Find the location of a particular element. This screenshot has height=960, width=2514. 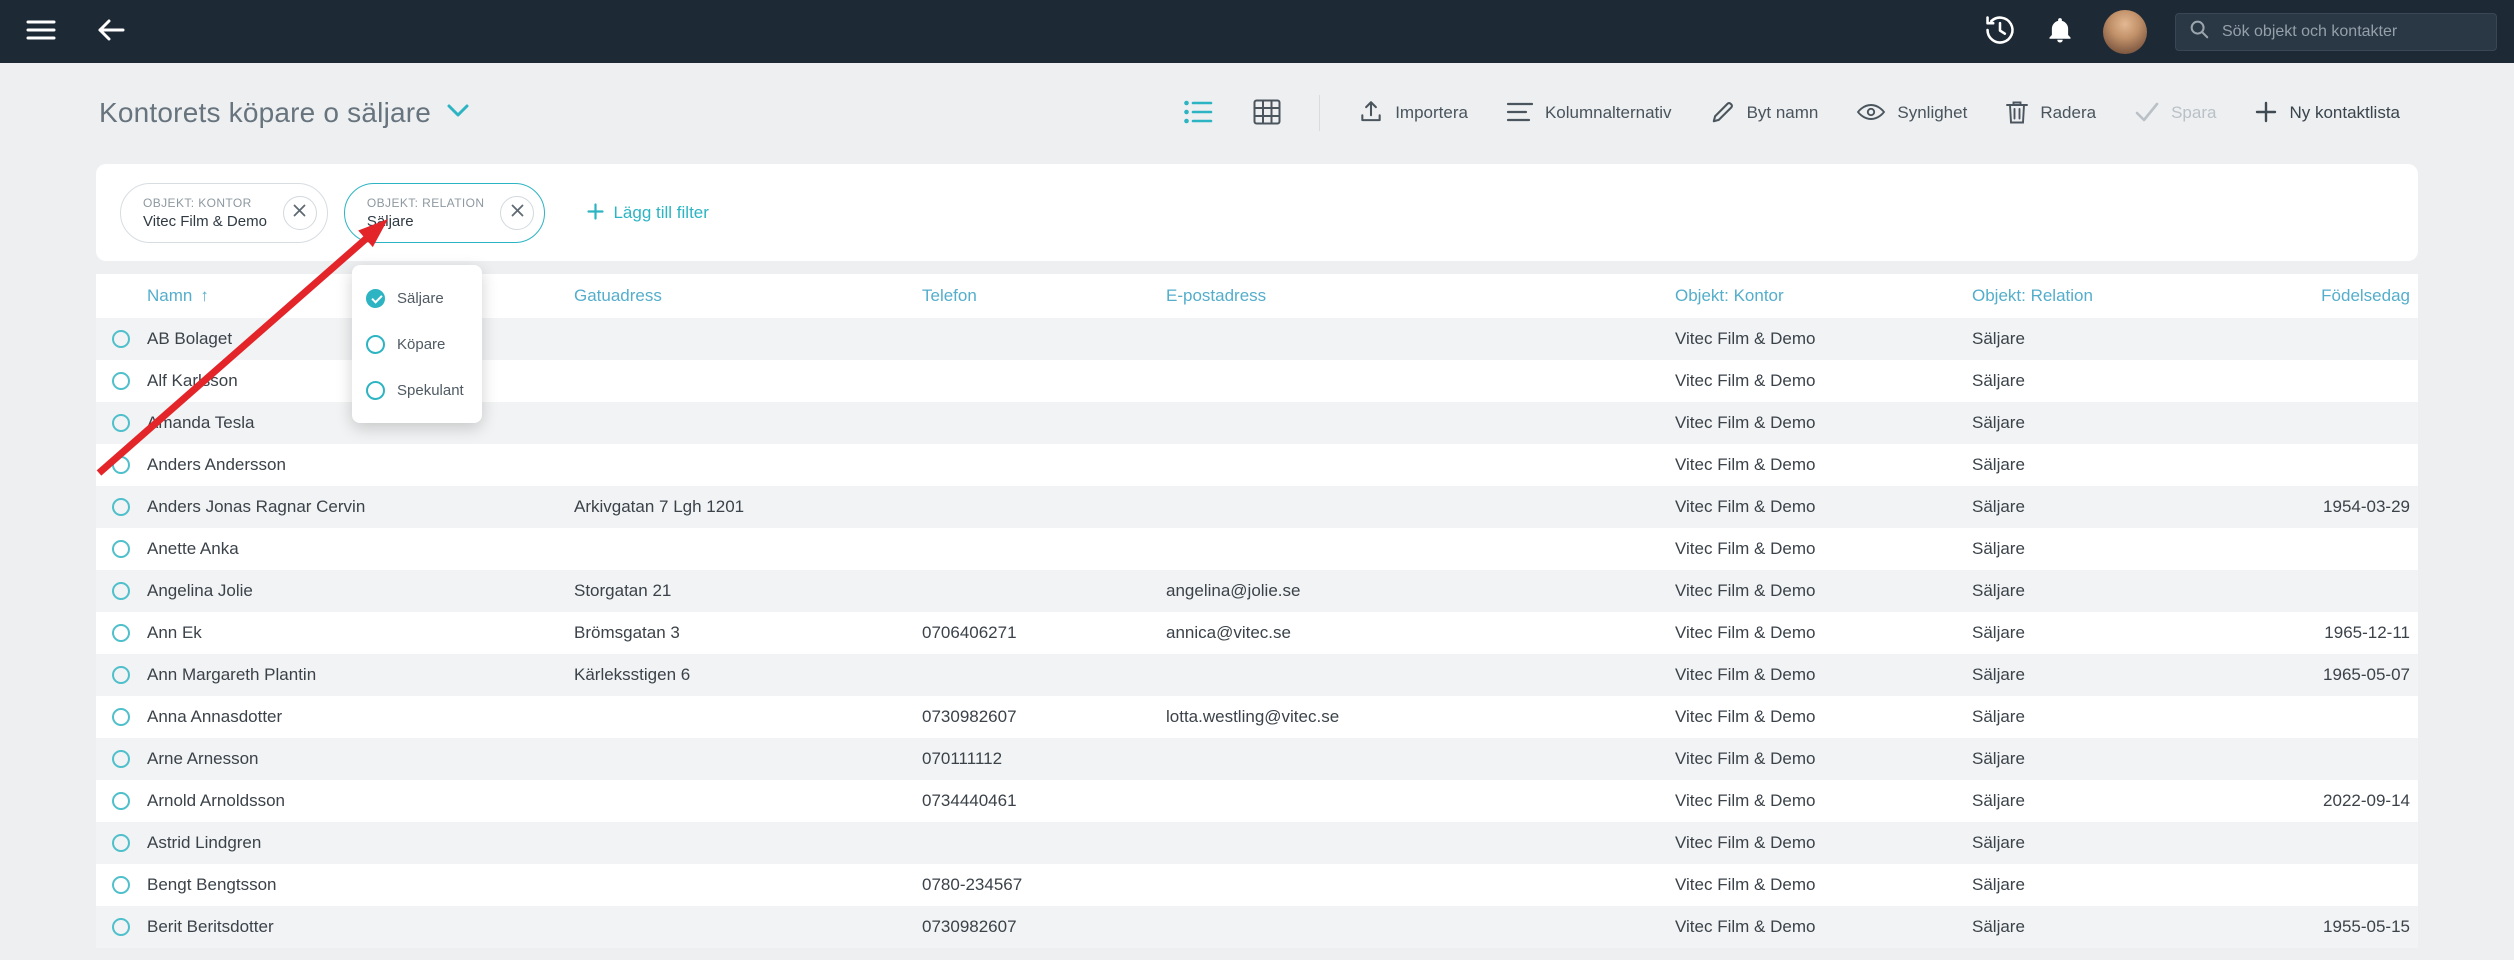

notifications-button is located at coordinates (2060, 31).